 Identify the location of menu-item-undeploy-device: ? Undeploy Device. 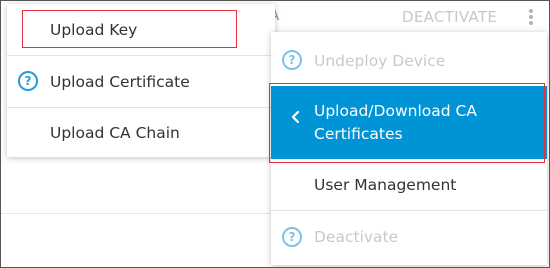
(409, 60).